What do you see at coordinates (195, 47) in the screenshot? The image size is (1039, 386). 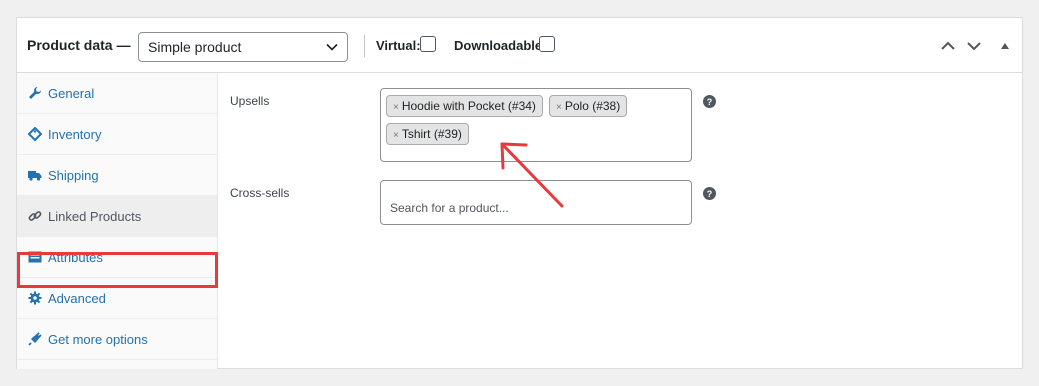 I see `product-type-value: Simple product` at bounding box center [195, 47].